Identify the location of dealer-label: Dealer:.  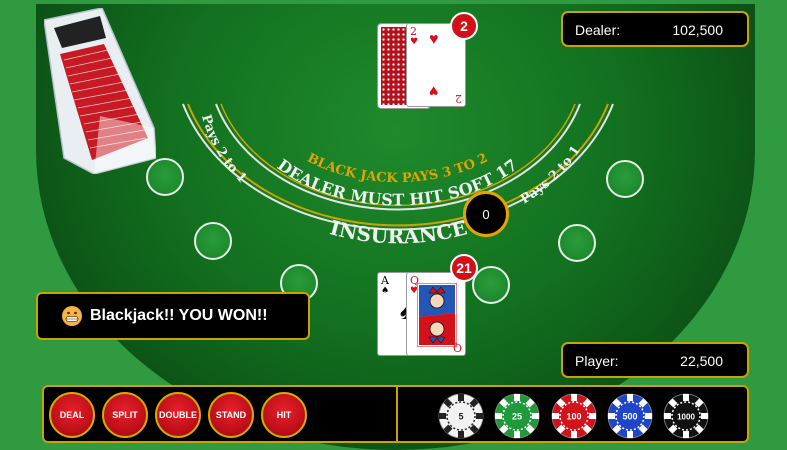
(598, 30).